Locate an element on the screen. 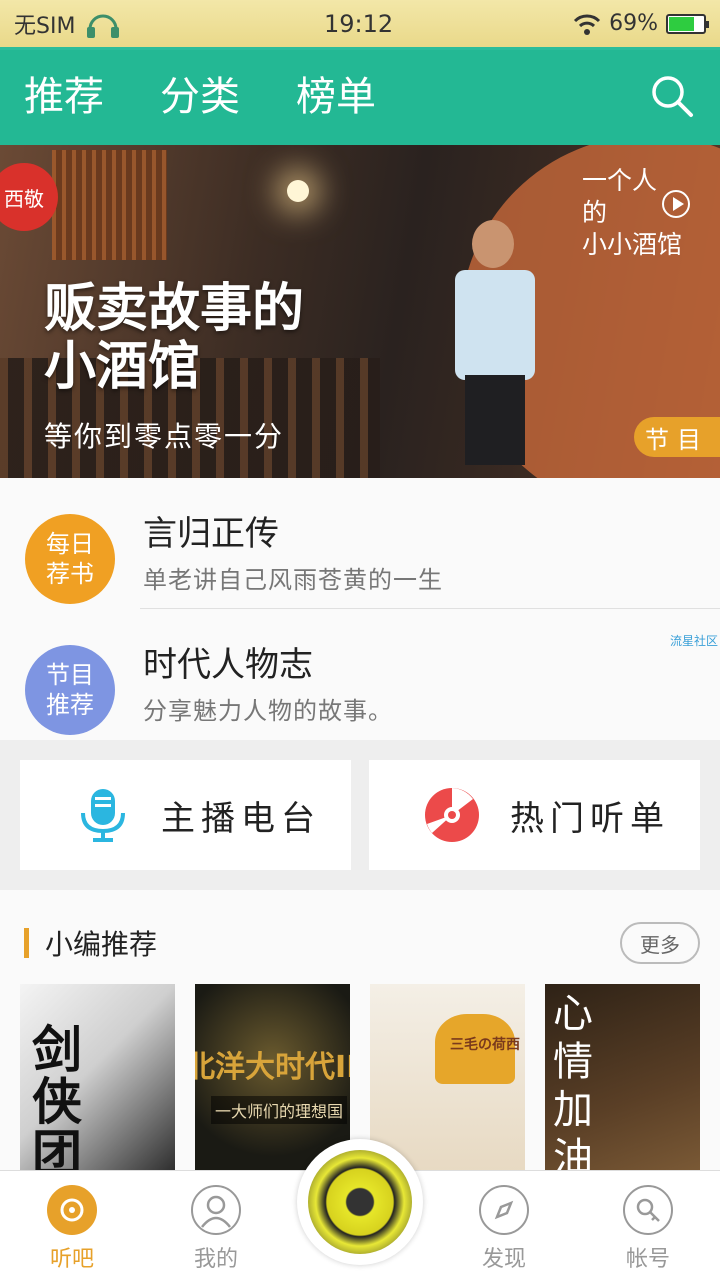  status-bar: 无SIM 19:12 69% is located at coordinates (360, 25).